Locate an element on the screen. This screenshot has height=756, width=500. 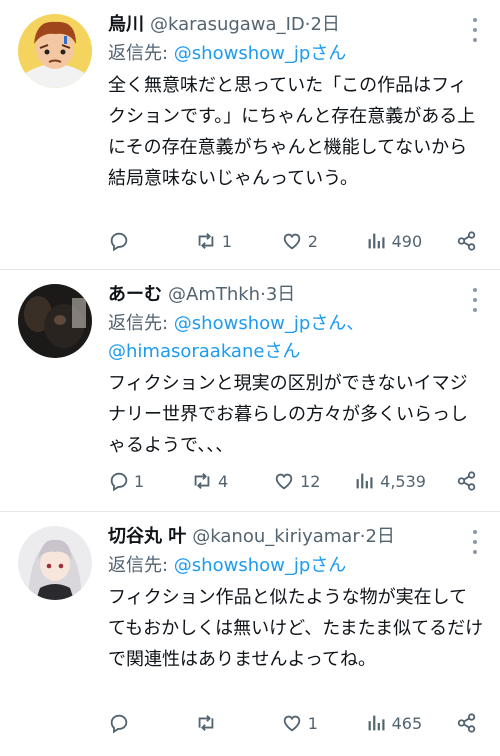
author-name: 烏川 is located at coordinates (126, 25).